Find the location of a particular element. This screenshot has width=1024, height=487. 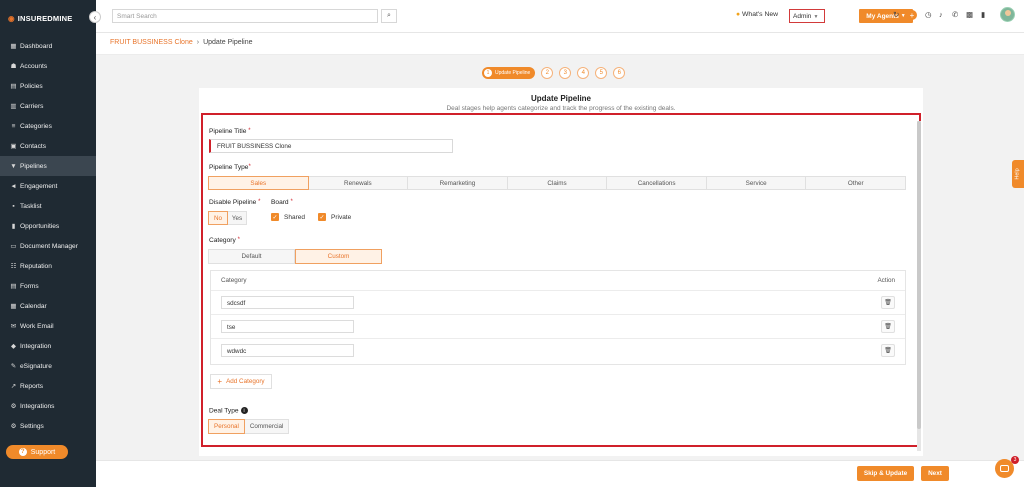

category-table: Category Action sdcsdf 🗑 tse 🗑 wdwdc 🗑 is located at coordinates (558, 317).